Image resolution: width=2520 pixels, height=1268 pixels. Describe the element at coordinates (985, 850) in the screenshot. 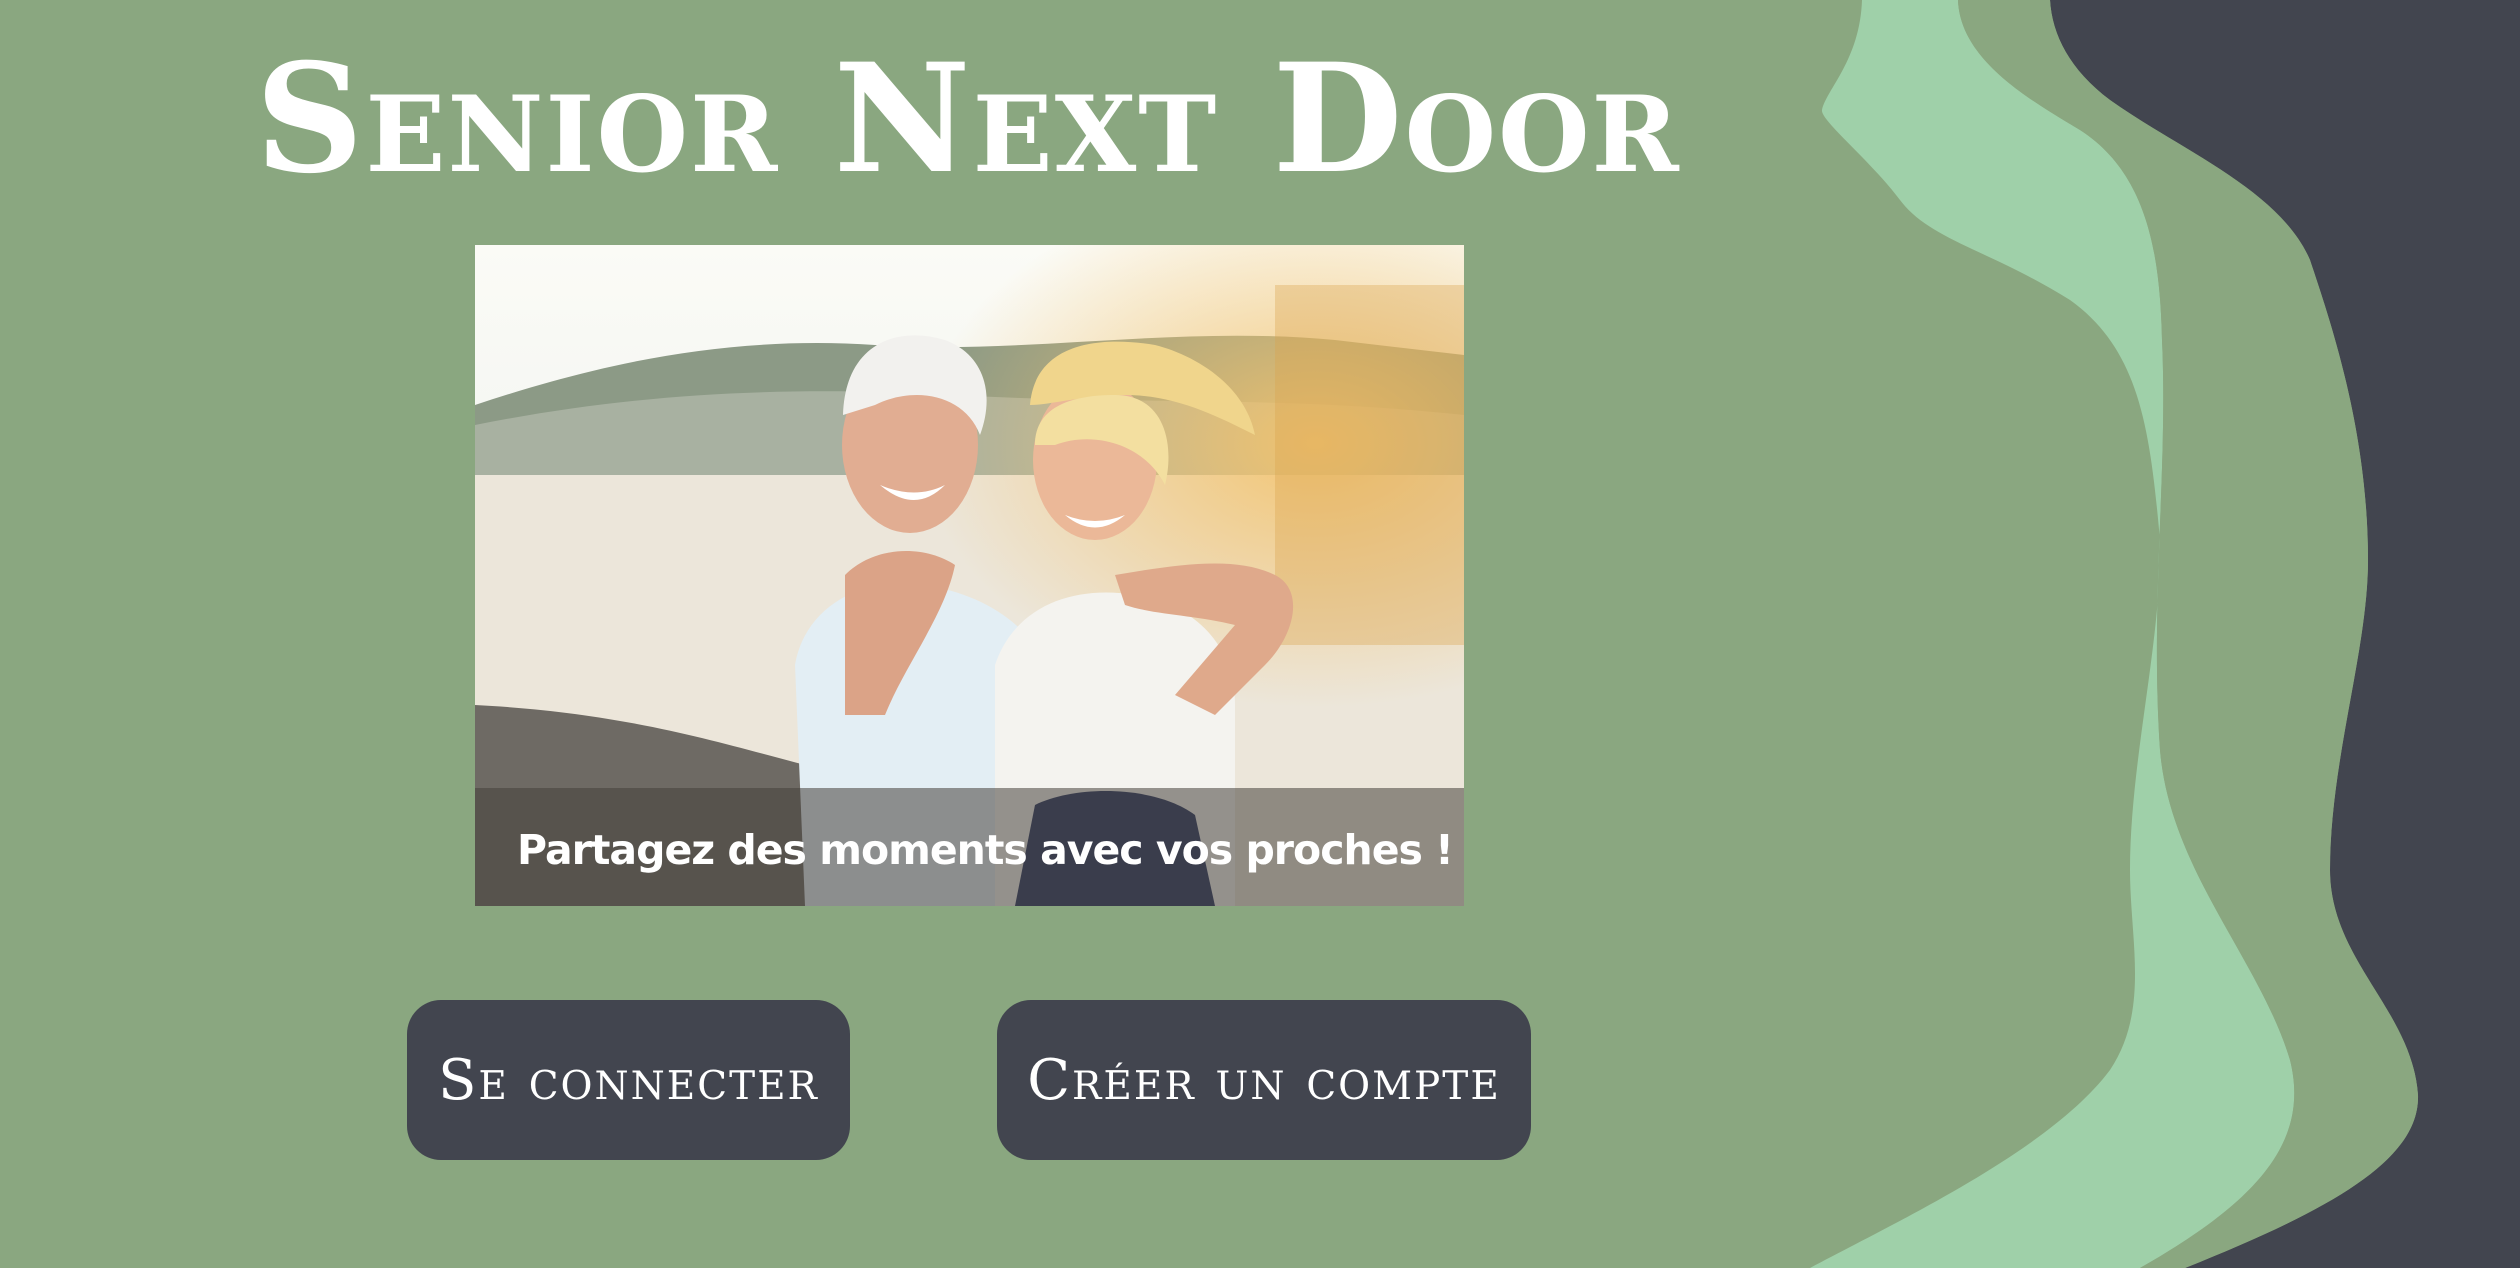

I see `hero-caption: Partagez des moments avec vos proches !` at that location.